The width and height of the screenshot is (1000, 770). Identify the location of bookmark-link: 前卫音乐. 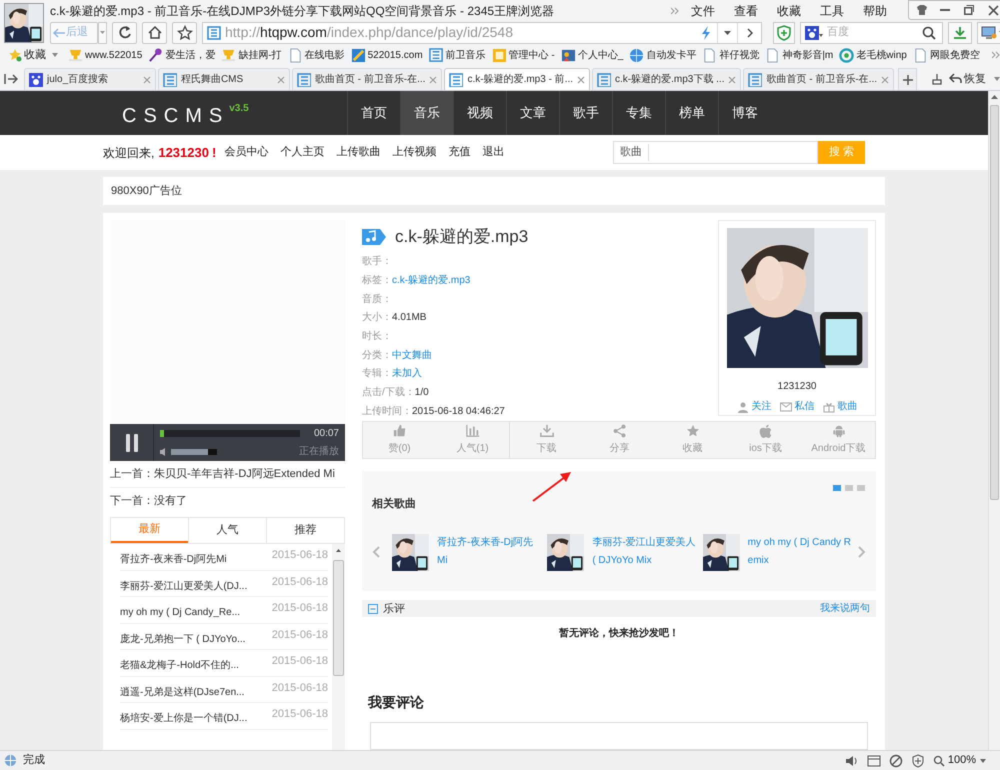
(457, 55).